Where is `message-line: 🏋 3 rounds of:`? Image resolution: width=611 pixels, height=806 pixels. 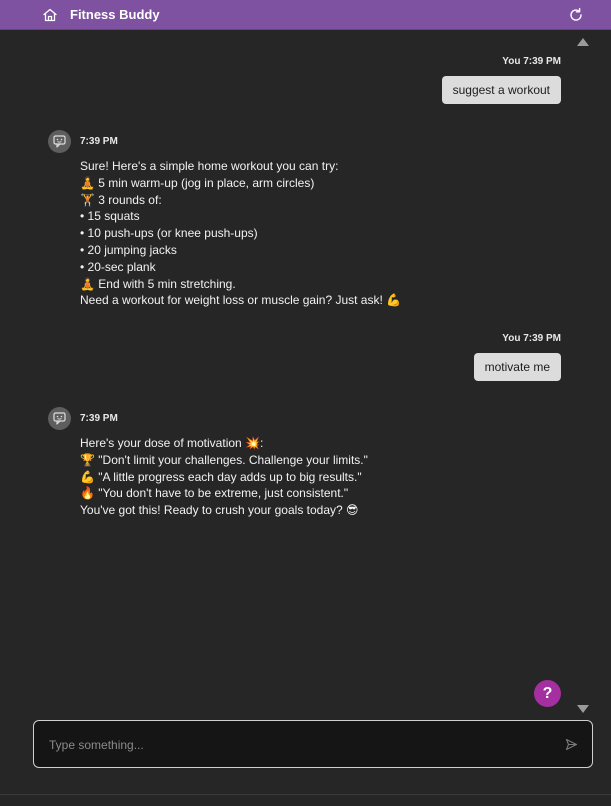 message-line: 🏋 3 rounds of: is located at coordinates (121, 199).